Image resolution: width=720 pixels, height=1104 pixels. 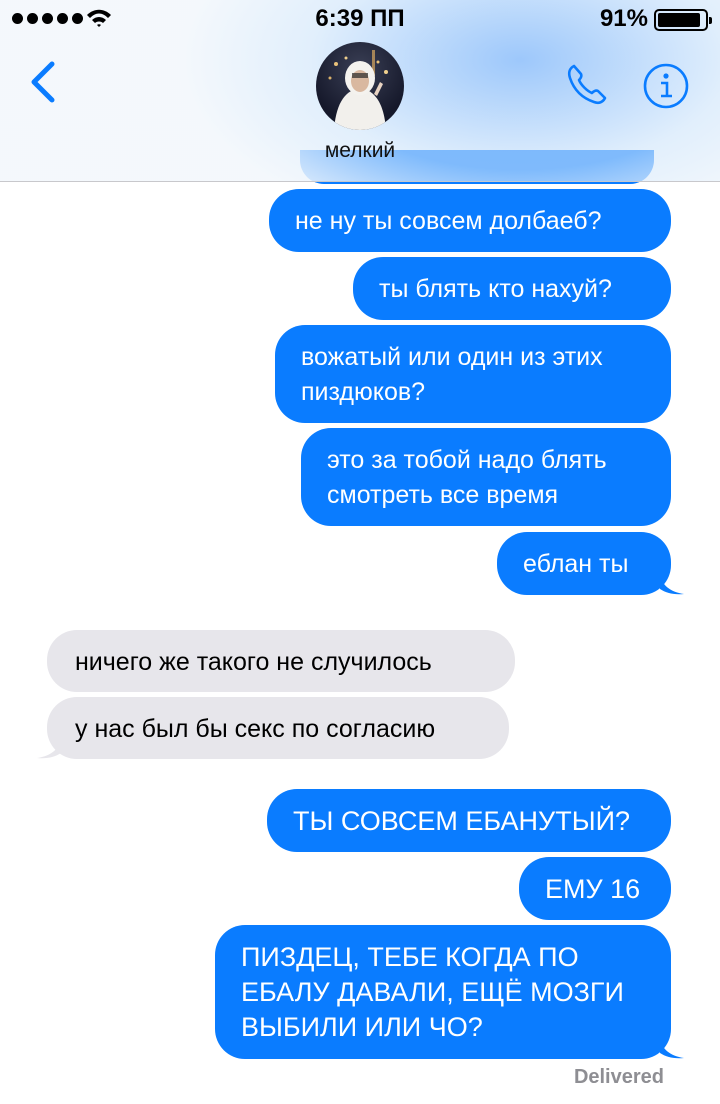 I want to click on message-text: еблан ты, so click(x=576, y=564).